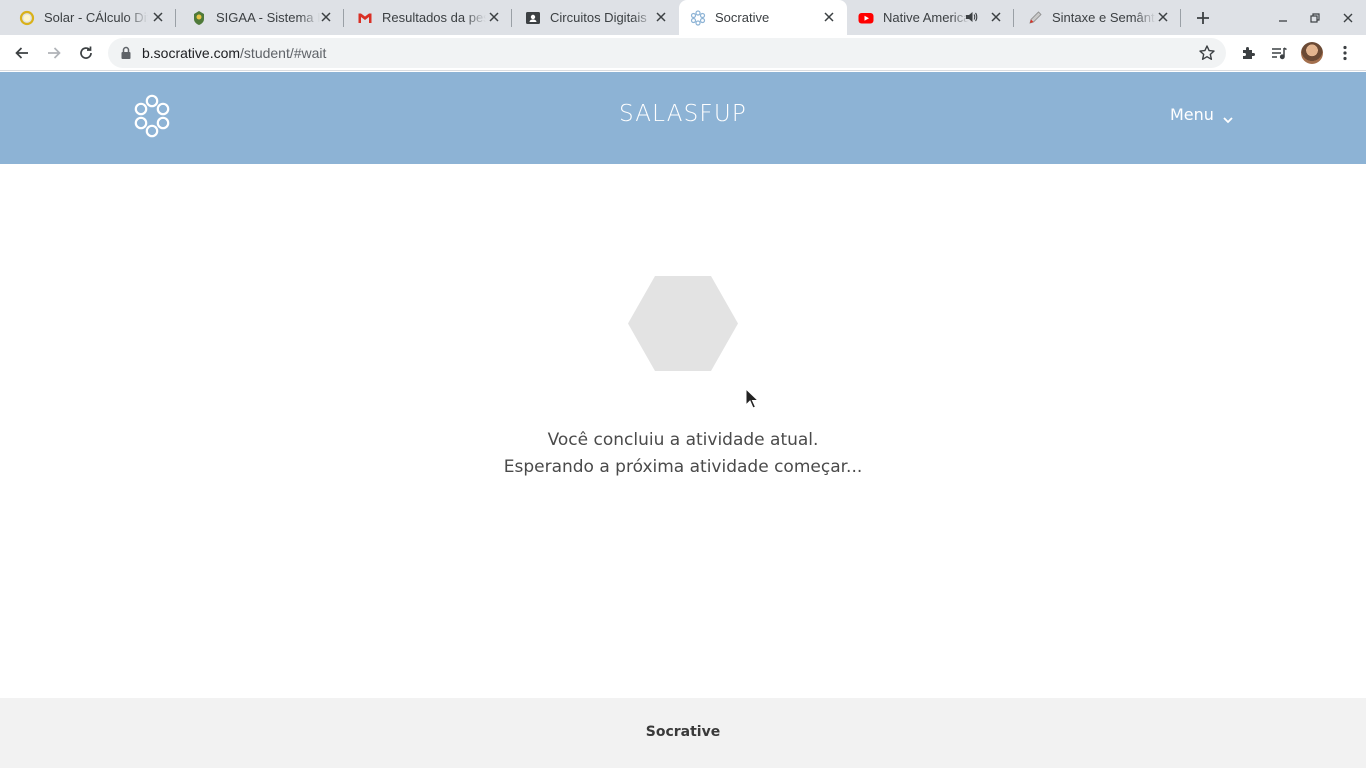 Image resolution: width=1366 pixels, height=768 pixels. Describe the element at coordinates (683, 323) in the screenshot. I see `waiting-hexagon-icon` at that location.